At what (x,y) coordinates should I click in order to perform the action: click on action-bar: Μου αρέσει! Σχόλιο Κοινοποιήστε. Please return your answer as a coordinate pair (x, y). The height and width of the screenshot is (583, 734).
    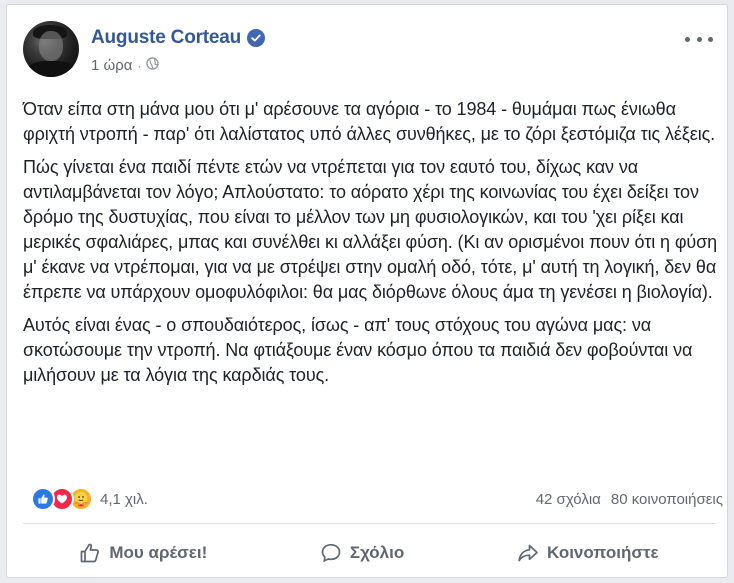
    Looking at the image, I should click on (369, 553).